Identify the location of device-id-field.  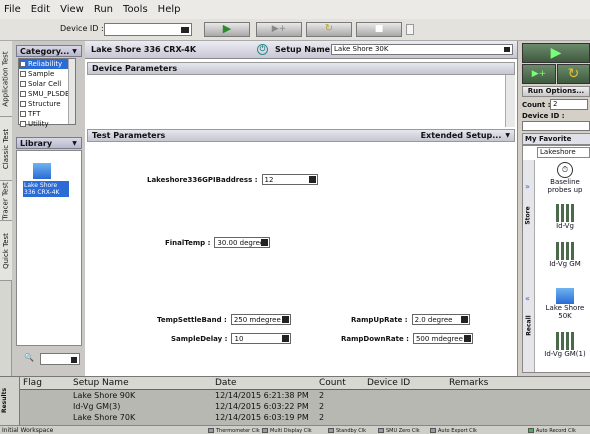
(556, 126).